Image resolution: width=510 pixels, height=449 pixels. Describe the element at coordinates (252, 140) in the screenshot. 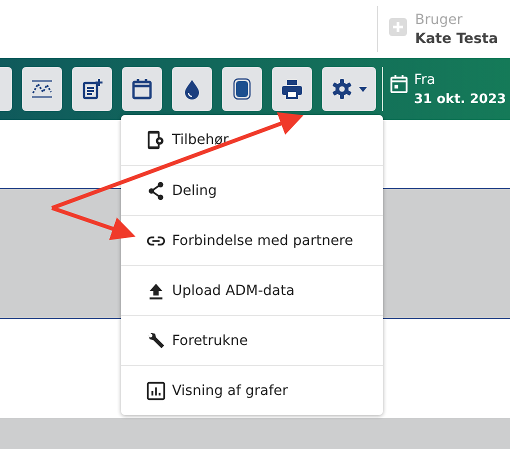

I see `menu-item: Tilbehør` at that location.